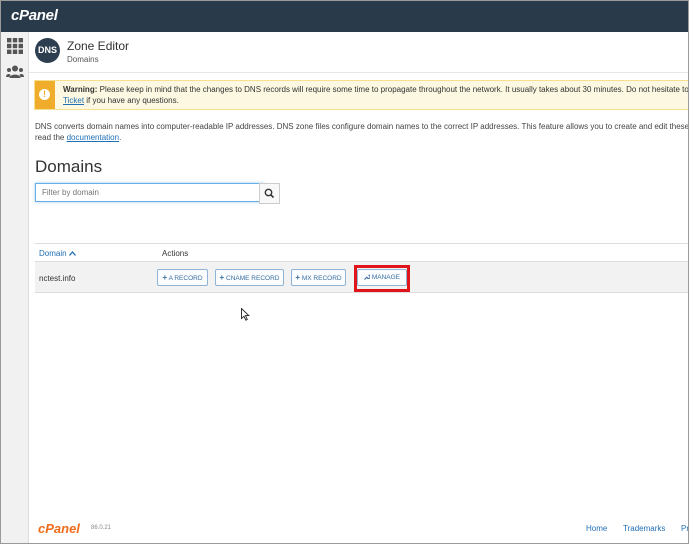 This screenshot has height=544, width=689. Describe the element at coordinates (185, 53) in the screenshot. I see `page-header: DNS Zone Editor Domains` at that location.